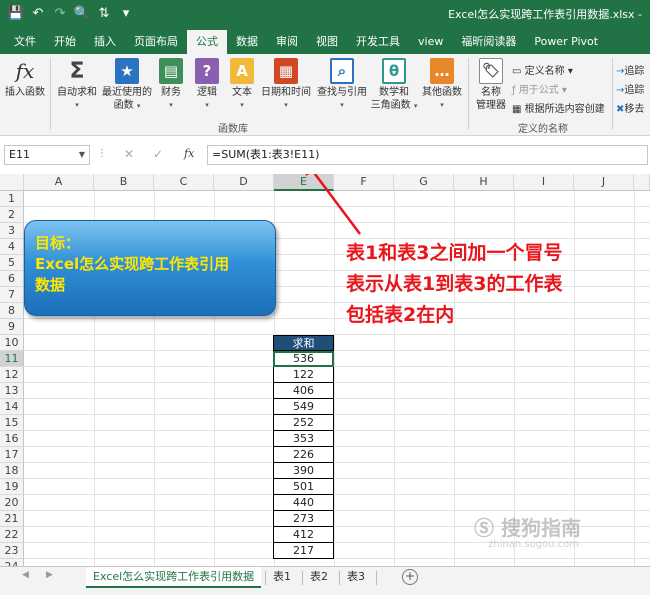  Describe the element at coordinates (282, 577) in the screenshot. I see `sheet-tab-1: 表1` at that location.